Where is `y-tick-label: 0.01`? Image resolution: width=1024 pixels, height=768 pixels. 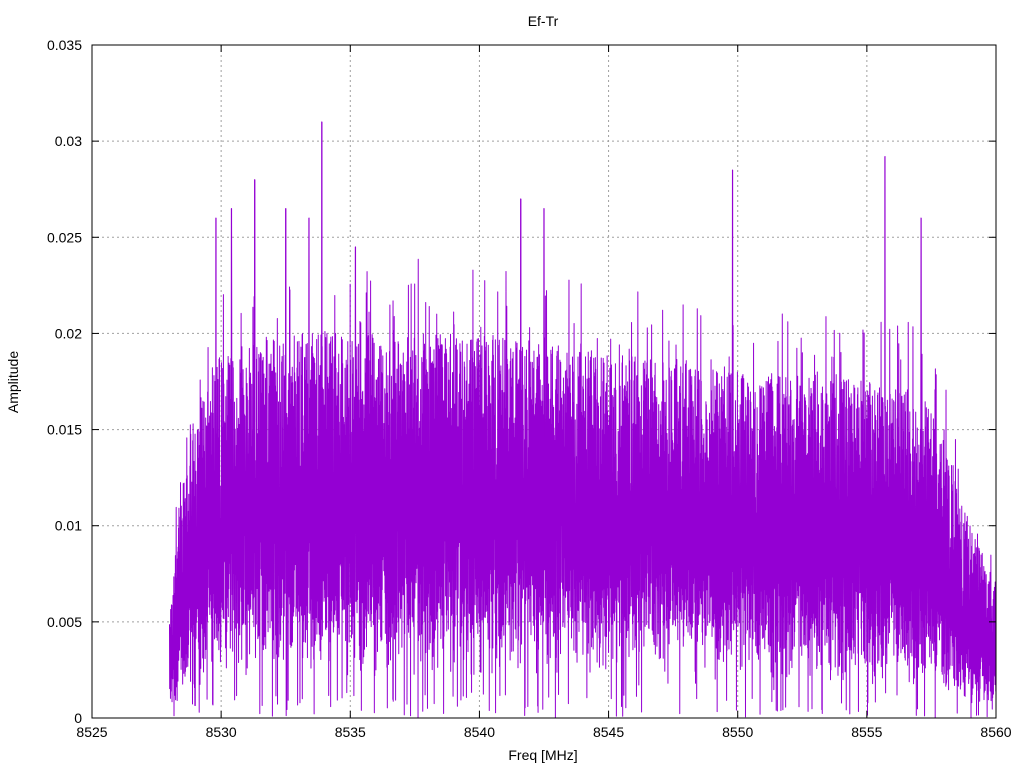
y-tick-label: 0.01 is located at coordinates (68, 526).